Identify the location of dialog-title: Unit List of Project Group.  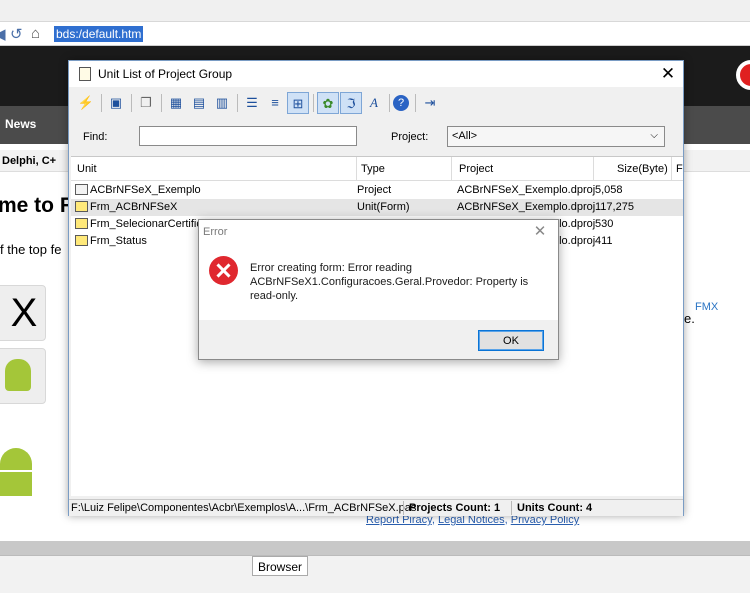
(165, 74).